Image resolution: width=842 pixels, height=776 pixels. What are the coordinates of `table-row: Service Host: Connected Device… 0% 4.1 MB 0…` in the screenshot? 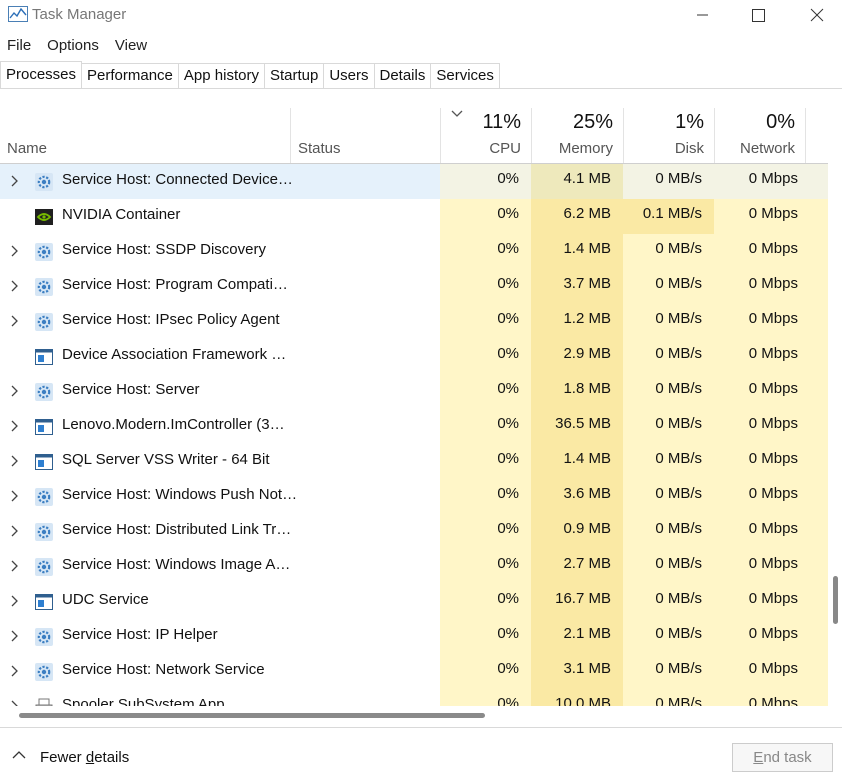 It's located at (414, 181).